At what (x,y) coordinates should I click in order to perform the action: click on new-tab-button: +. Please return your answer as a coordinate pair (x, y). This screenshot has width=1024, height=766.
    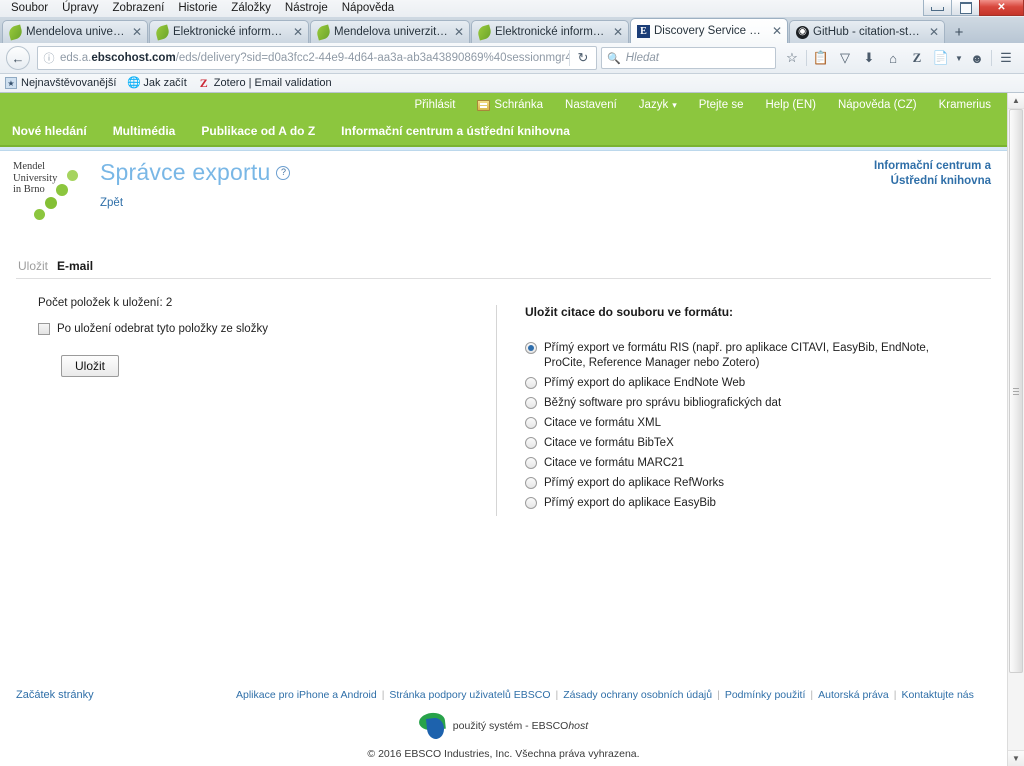
    Looking at the image, I should click on (959, 32).